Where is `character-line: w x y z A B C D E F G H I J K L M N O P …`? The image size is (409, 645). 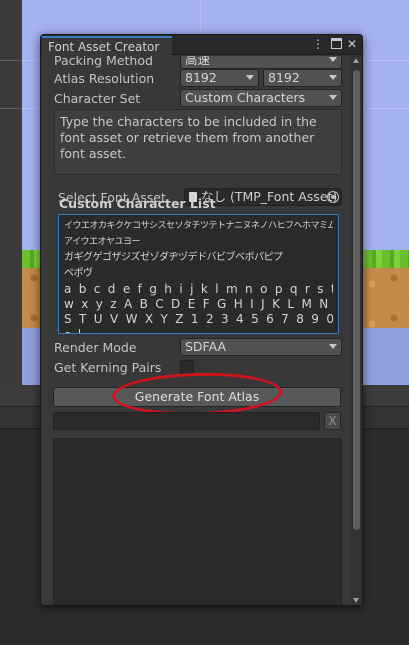 character-line: w x y z A B C D E F G H I J K L M N O P … is located at coordinates (198, 304).